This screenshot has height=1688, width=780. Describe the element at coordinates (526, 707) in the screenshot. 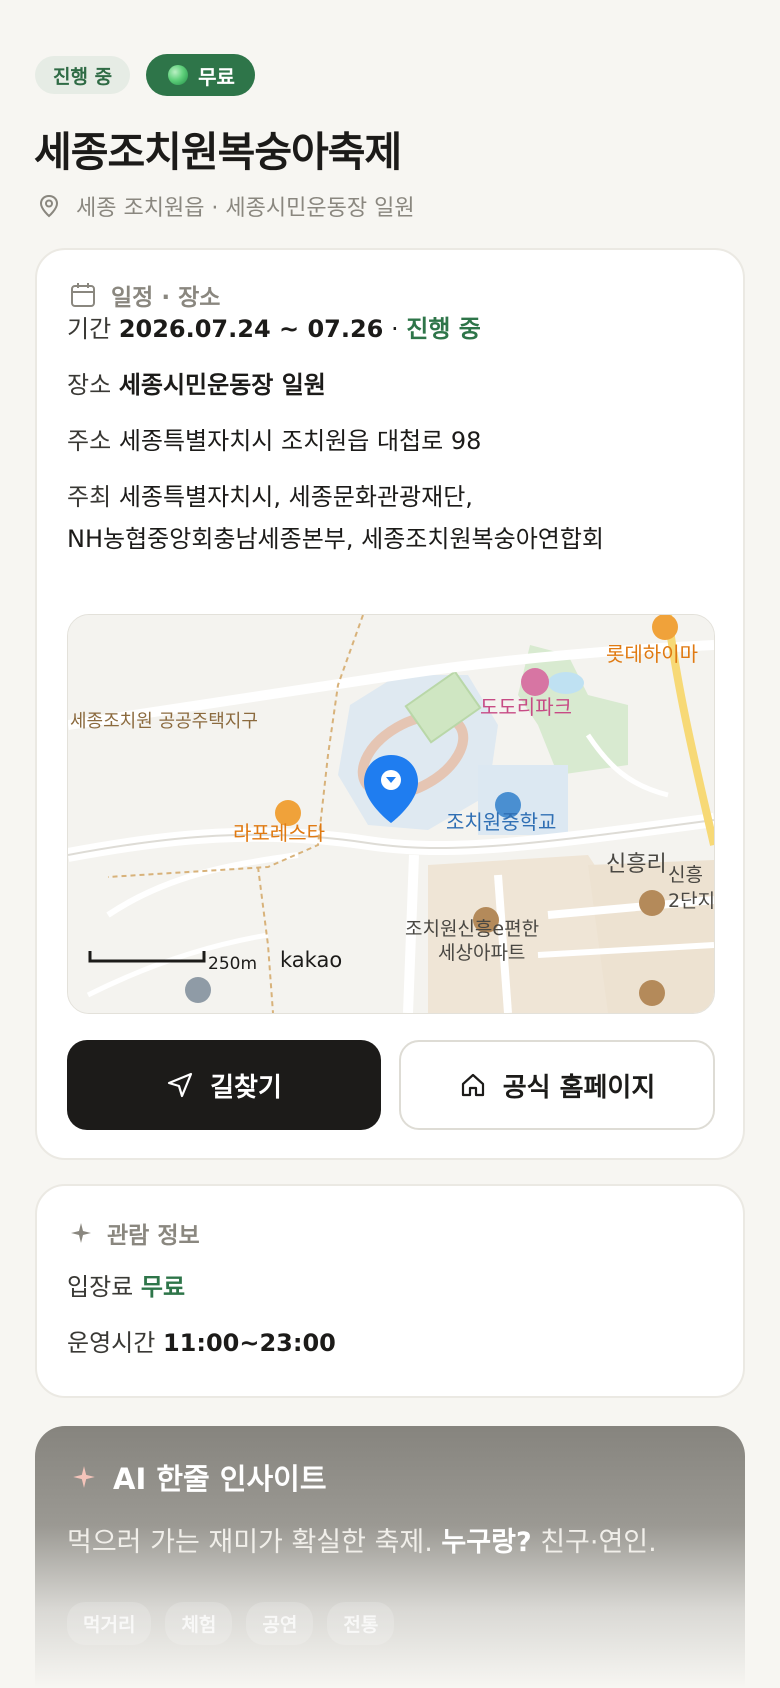

I see `map-label-dodori: 도도리파크` at that location.